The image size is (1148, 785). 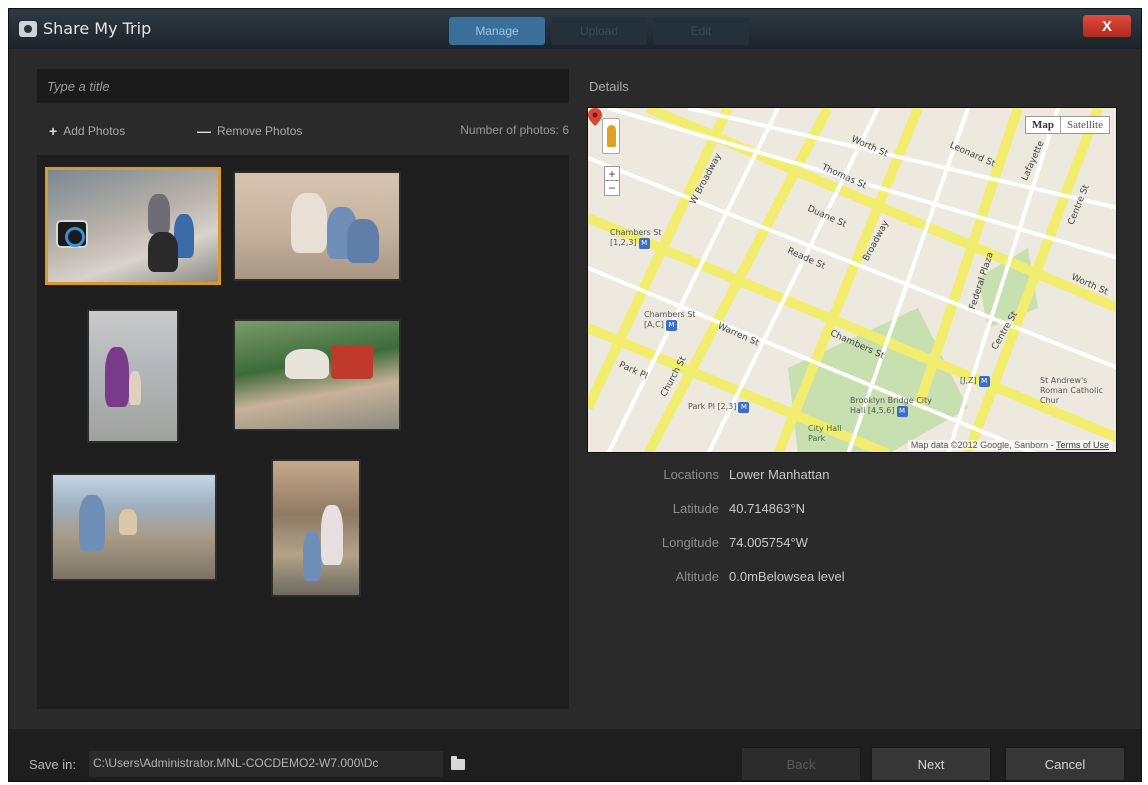 What do you see at coordinates (825, 433) in the screenshot?
I see `park-label: City Hall Park` at bounding box center [825, 433].